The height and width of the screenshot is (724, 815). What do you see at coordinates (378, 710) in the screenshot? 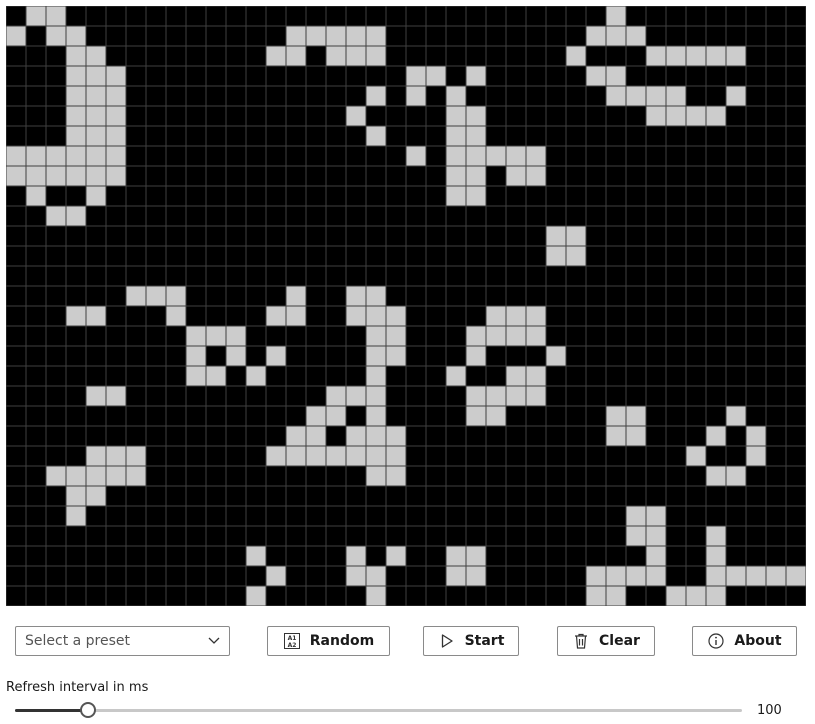
I see `refresh-interval-slider-track` at bounding box center [378, 710].